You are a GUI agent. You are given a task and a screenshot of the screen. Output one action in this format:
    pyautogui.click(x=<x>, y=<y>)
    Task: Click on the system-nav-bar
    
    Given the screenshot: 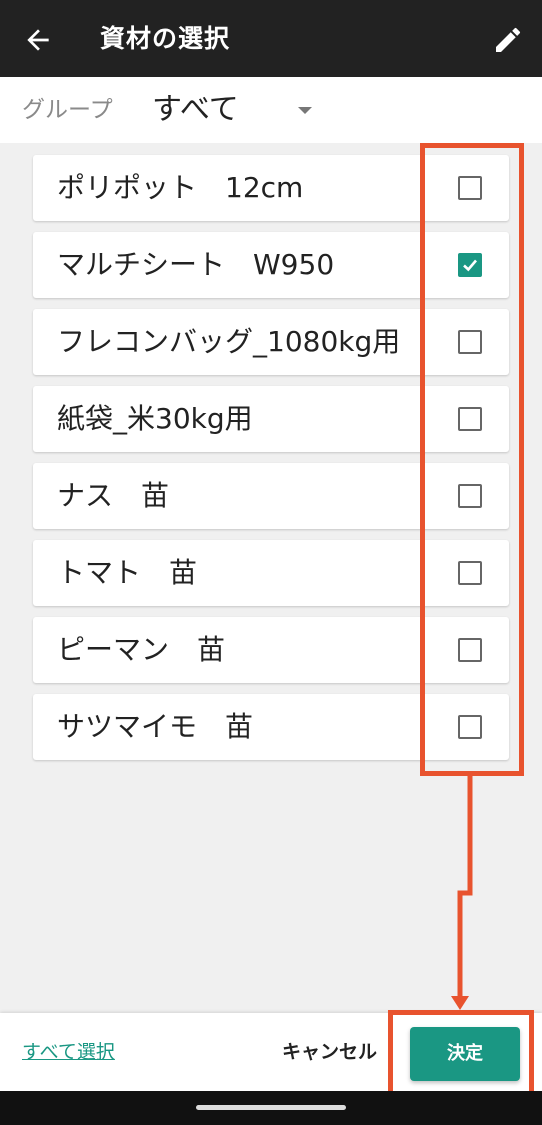 What is the action you would take?
    pyautogui.click(x=271, y=1108)
    